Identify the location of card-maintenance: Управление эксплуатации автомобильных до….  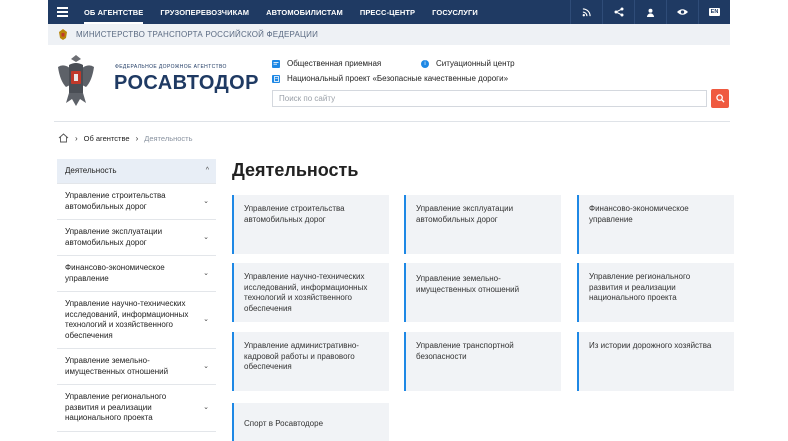
(482, 224).